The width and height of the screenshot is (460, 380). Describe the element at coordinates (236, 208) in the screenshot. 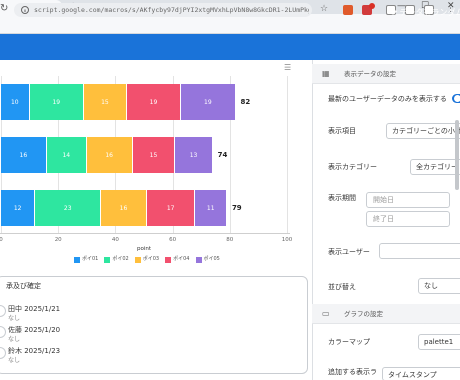

I see `bar-total-label: 79` at that location.